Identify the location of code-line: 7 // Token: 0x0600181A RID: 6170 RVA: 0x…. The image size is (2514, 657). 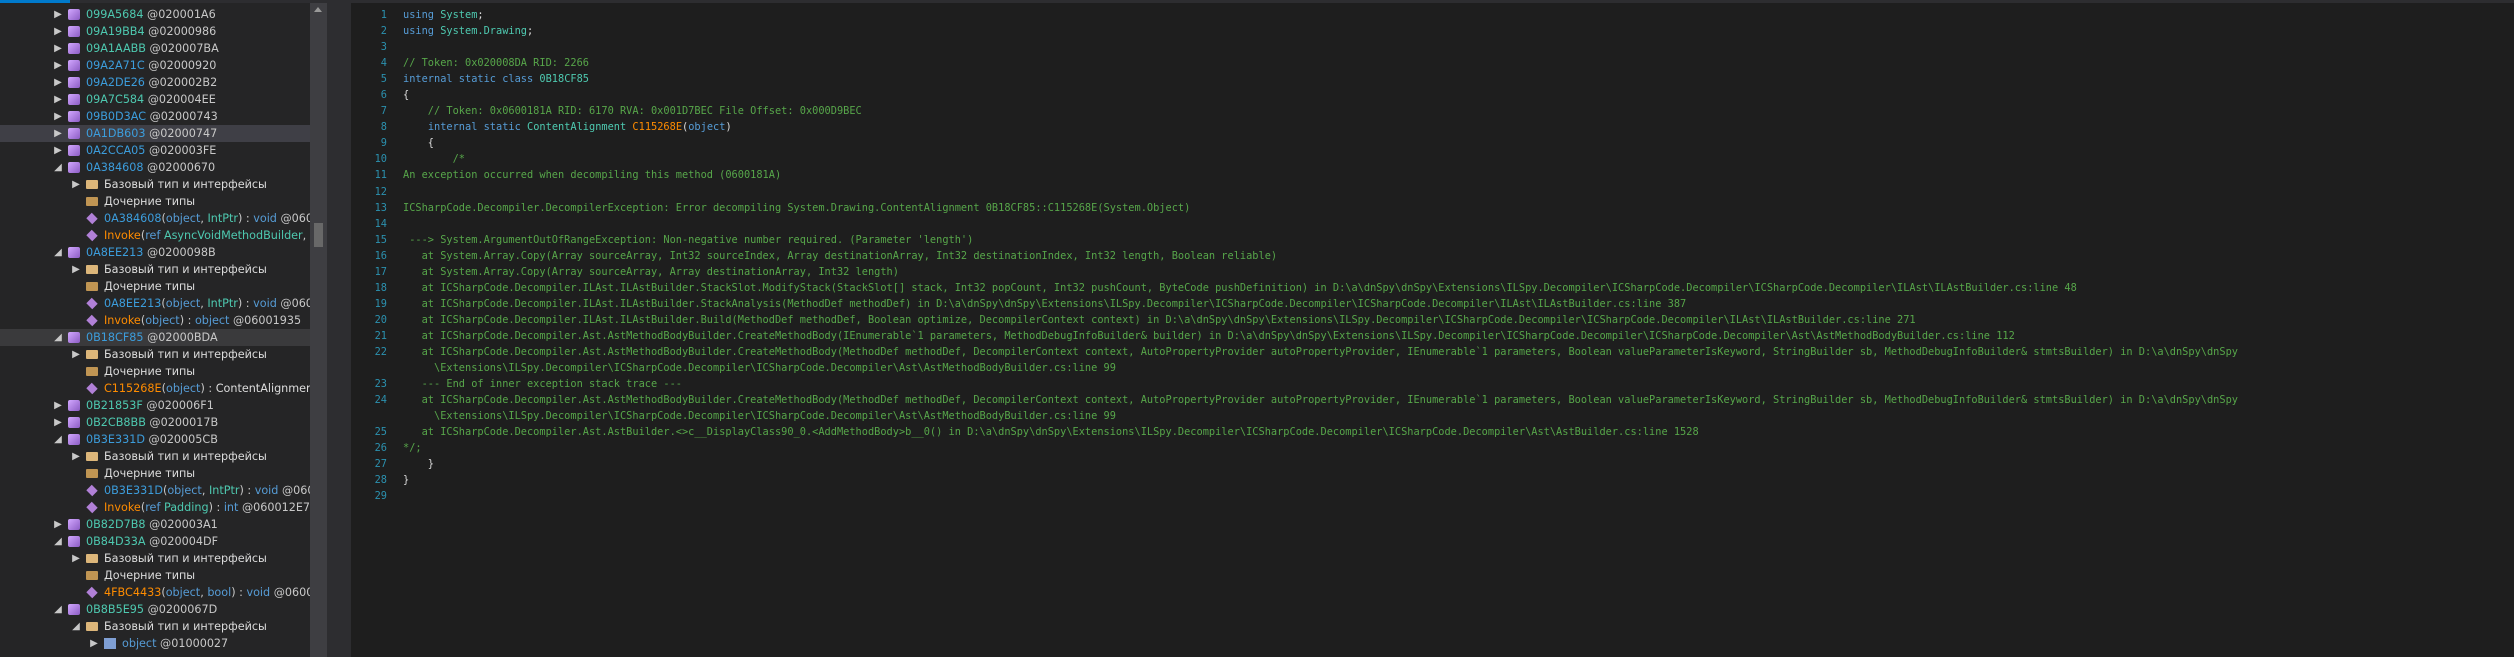
(1442, 111).